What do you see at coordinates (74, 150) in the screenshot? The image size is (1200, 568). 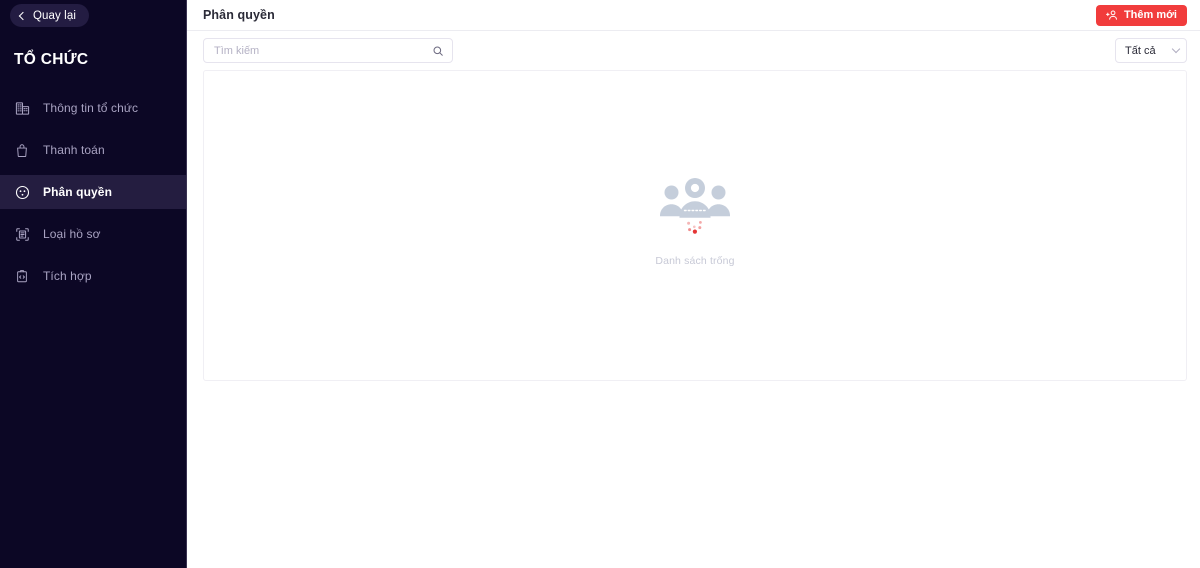 I see `sidebar-item-label: Thanh toán` at bounding box center [74, 150].